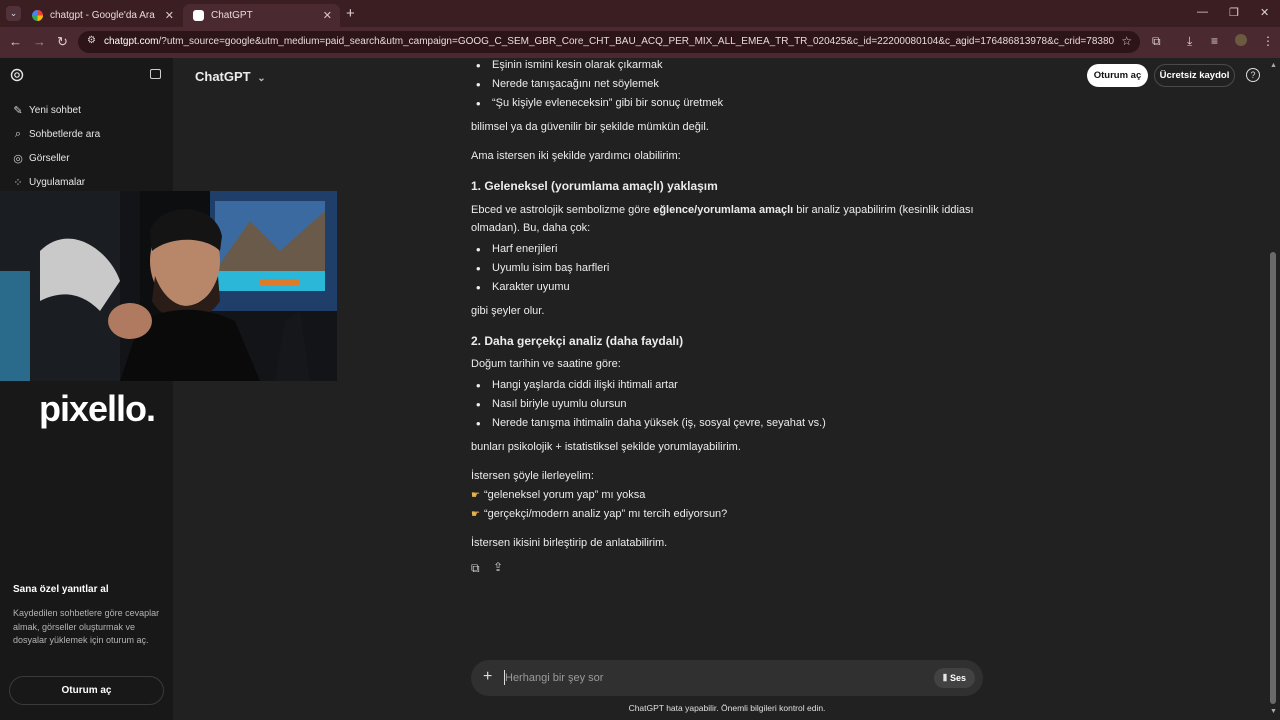 Image resolution: width=1280 pixels, height=720 pixels. I want to click on sidebar-item-search-chats: ⌕ Sohbetlerde ara, so click(56, 134).